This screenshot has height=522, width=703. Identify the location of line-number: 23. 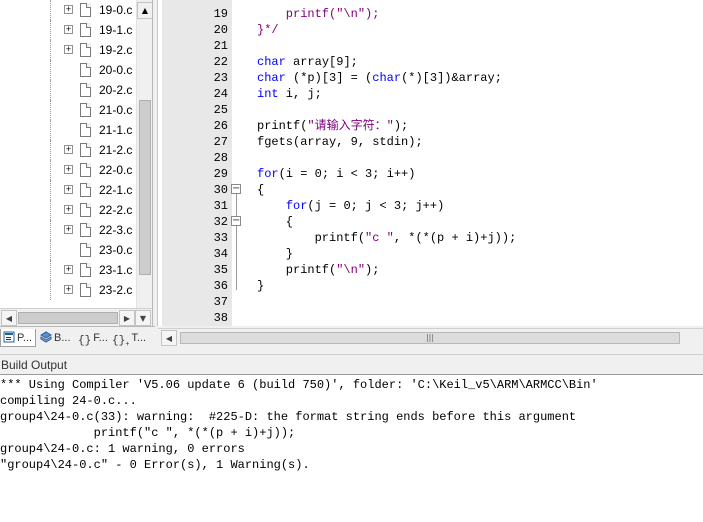
(220, 78).